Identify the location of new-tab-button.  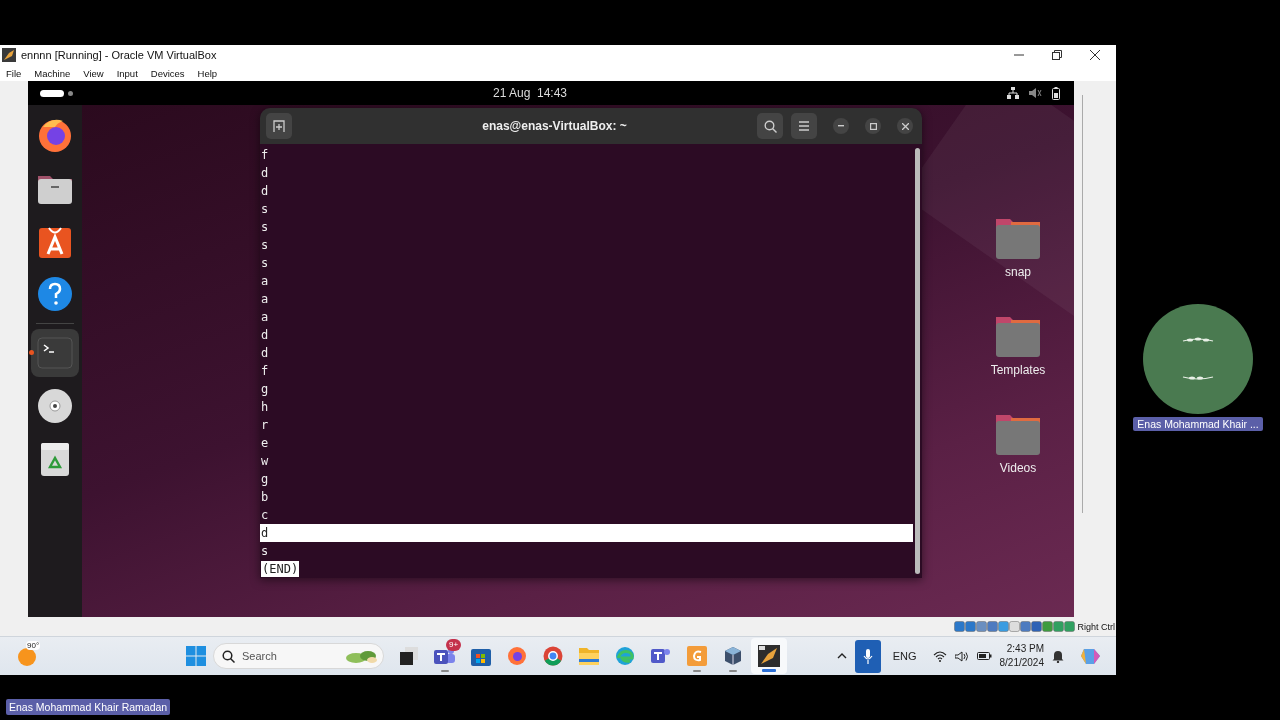
(279, 126).